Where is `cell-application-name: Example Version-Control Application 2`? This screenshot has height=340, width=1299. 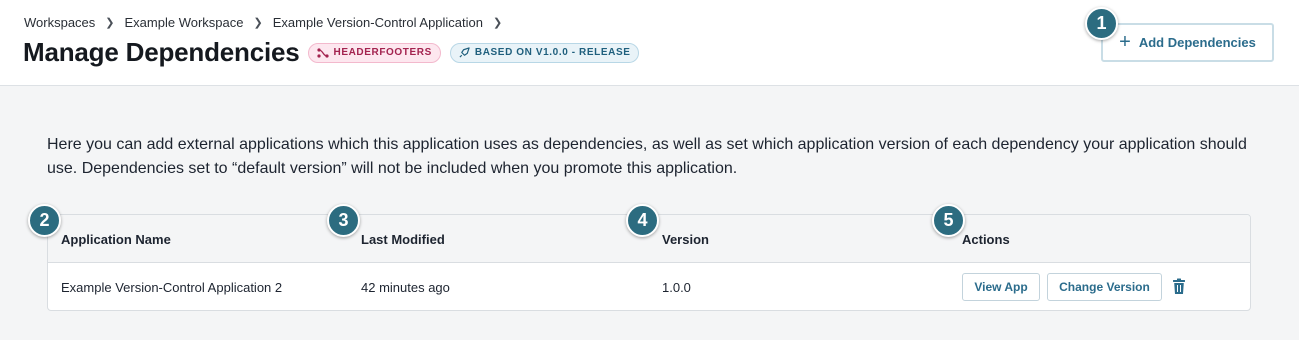 cell-application-name: Example Version-Control Application 2 is located at coordinates (172, 287).